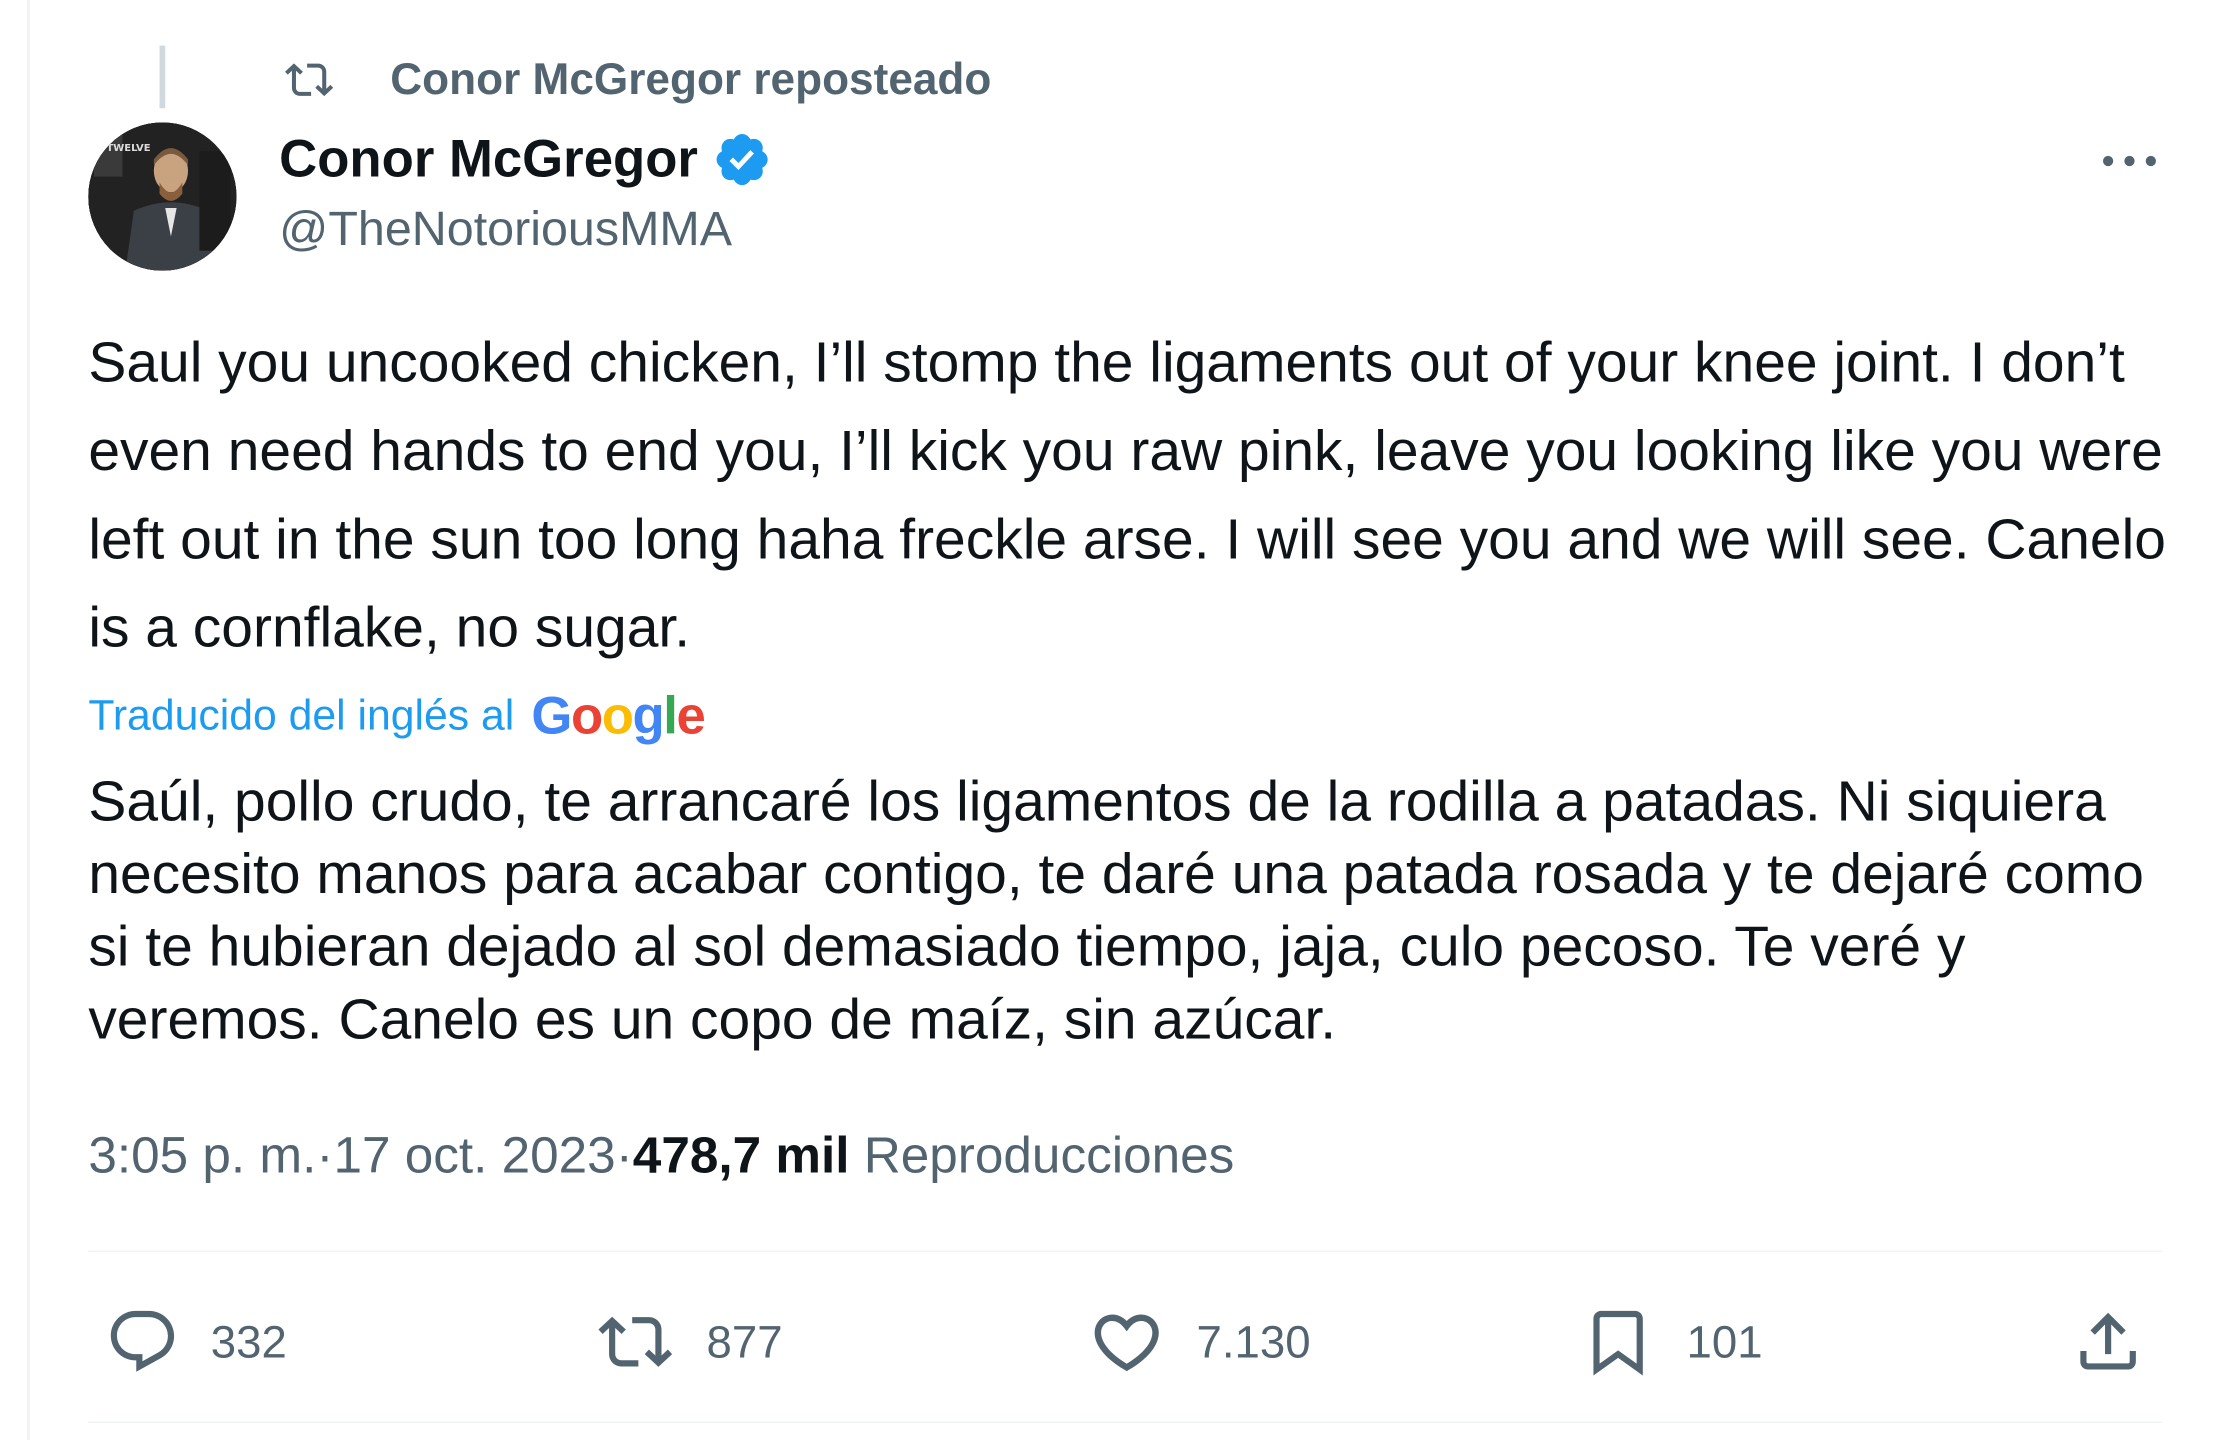 The image size is (2238, 1440). I want to click on author-name: Conor McGregor, so click(488, 160).